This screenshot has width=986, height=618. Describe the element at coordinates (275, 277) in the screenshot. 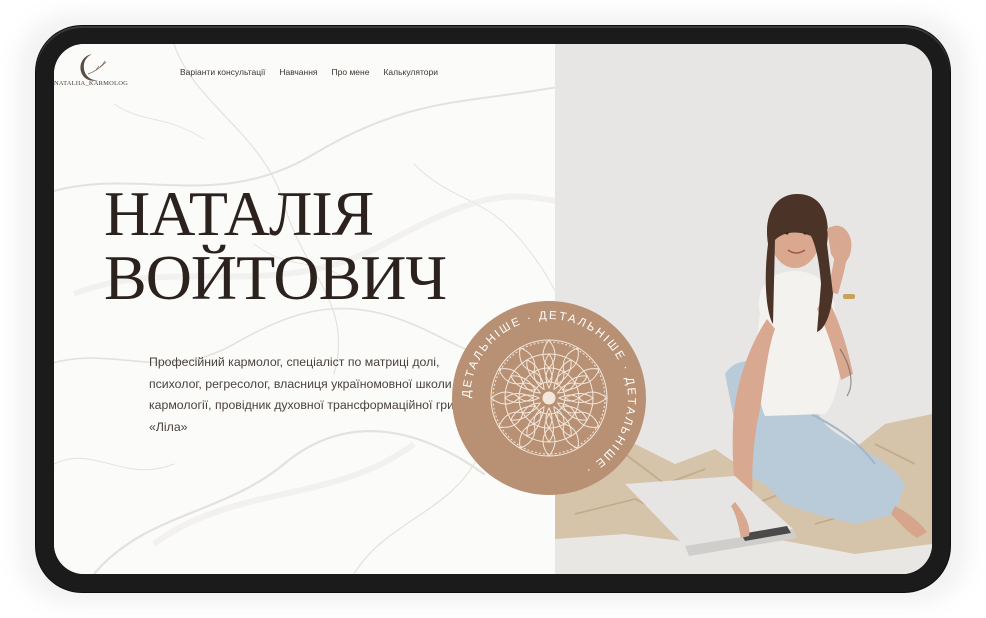

I see `hero-title-line2: ВОЙТОВИЧ` at that location.